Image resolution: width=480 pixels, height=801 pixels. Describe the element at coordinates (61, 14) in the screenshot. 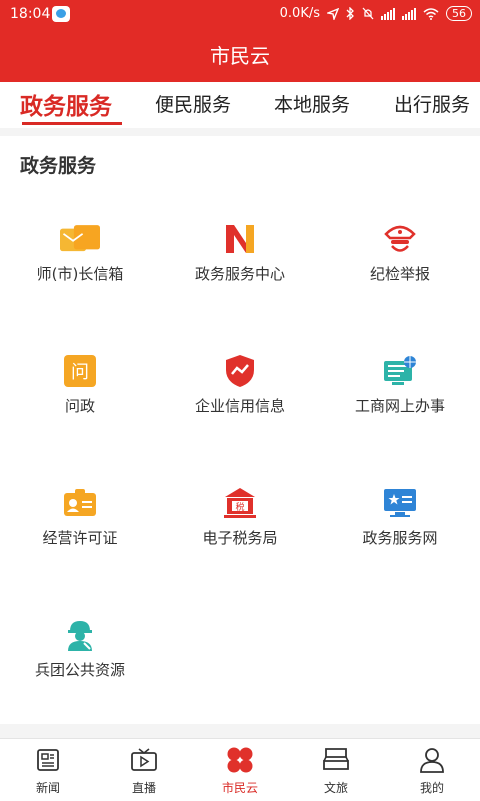

I see `notification-app-icon` at that location.